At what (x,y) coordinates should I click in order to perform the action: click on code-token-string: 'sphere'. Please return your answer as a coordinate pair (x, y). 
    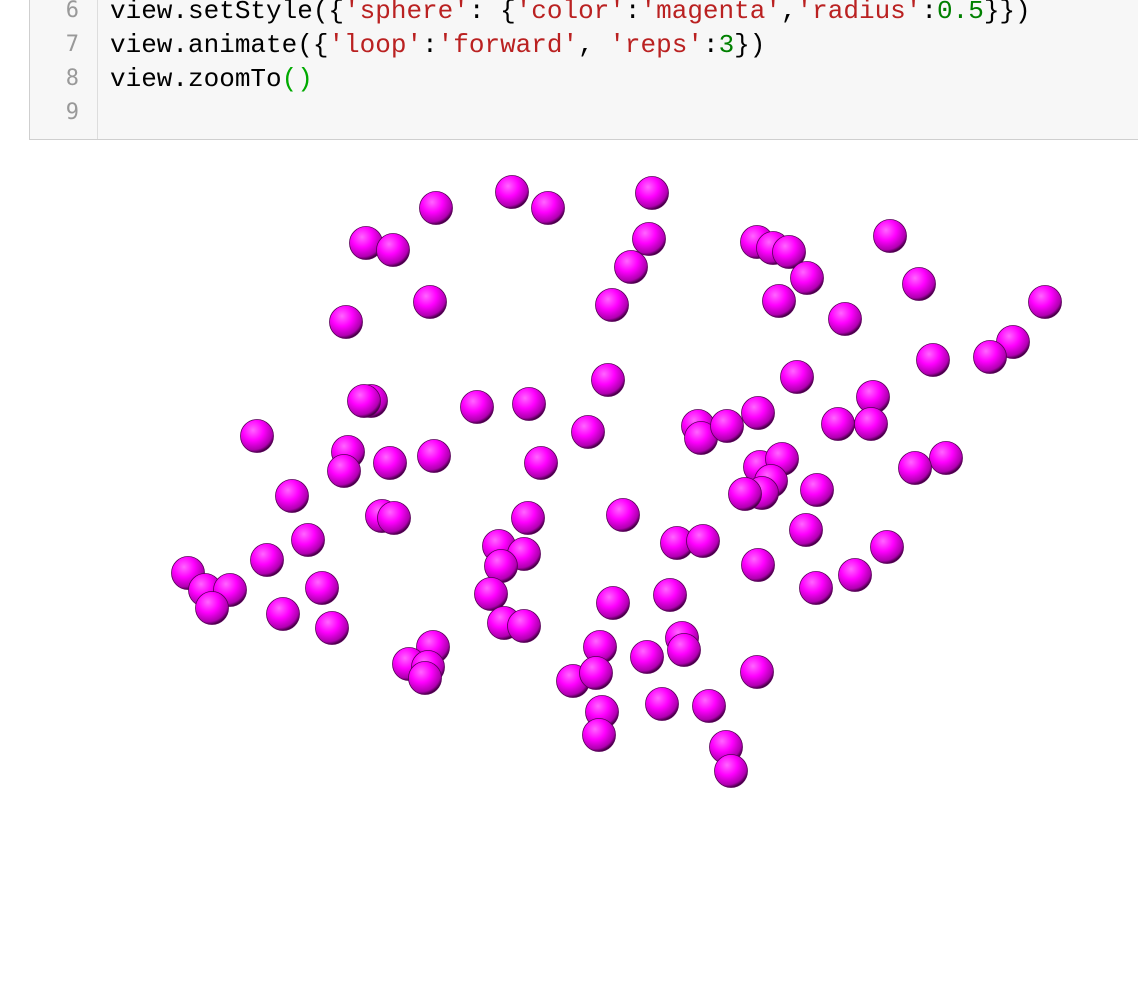
    Looking at the image, I should click on (406, 13).